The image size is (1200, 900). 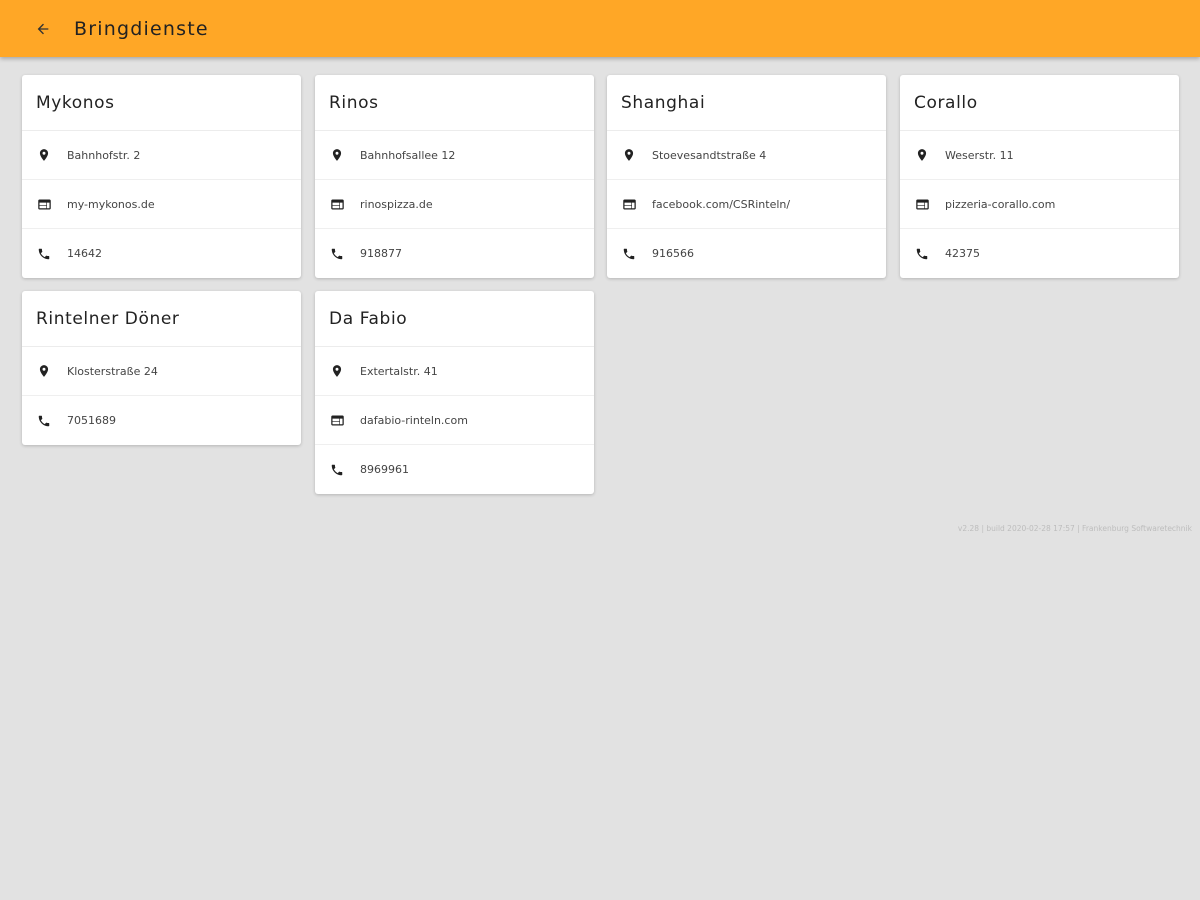 What do you see at coordinates (396, 204) in the screenshot?
I see `website-text: rinospizza.de` at bounding box center [396, 204].